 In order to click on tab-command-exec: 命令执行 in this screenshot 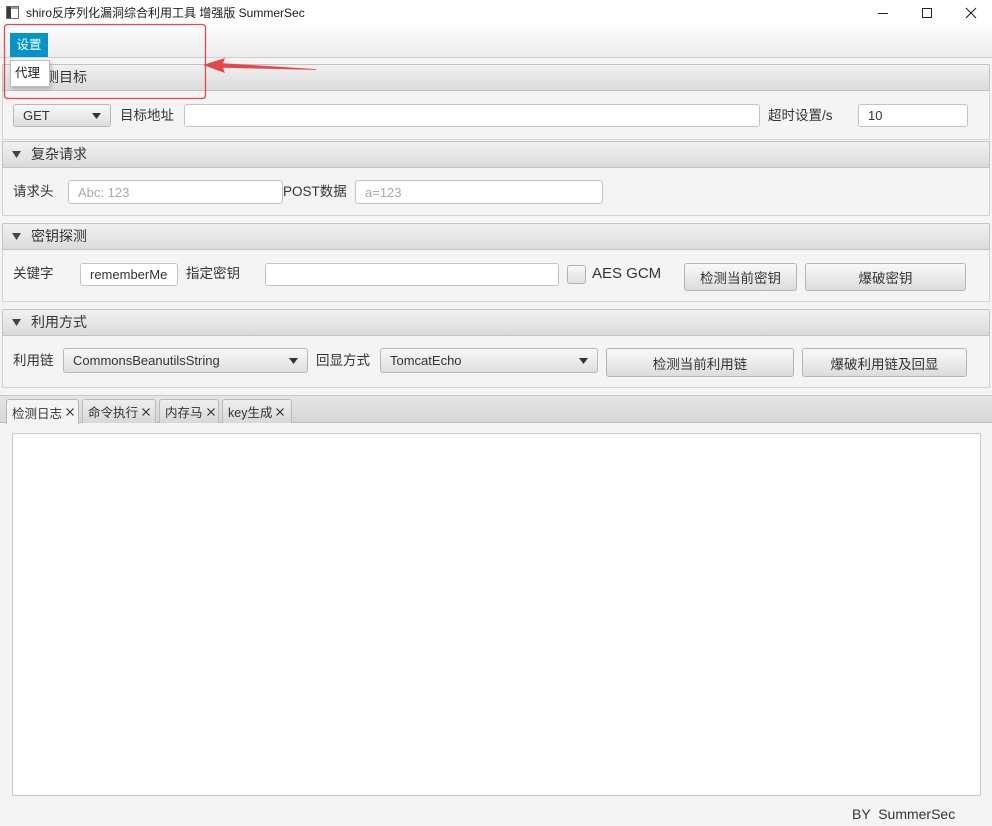, I will do `click(119, 411)`.